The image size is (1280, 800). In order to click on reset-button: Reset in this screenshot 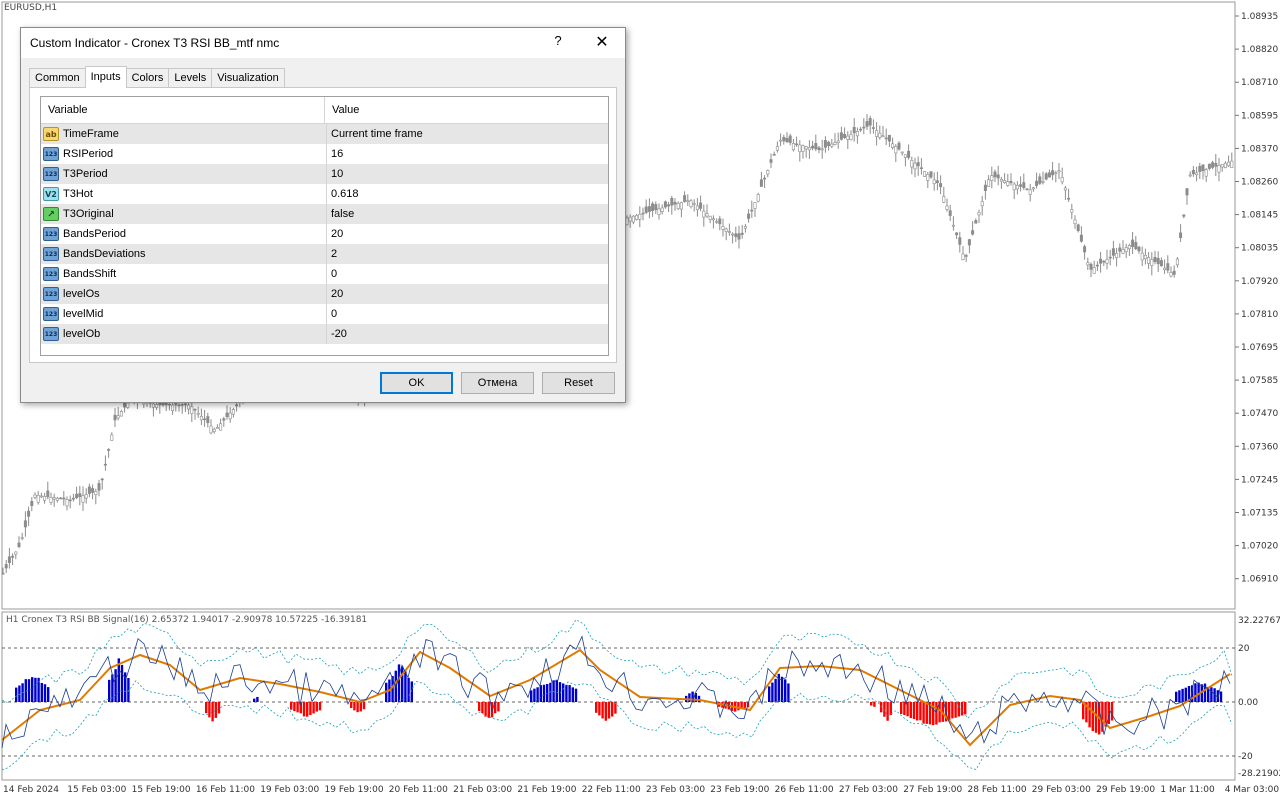, I will do `click(578, 383)`.